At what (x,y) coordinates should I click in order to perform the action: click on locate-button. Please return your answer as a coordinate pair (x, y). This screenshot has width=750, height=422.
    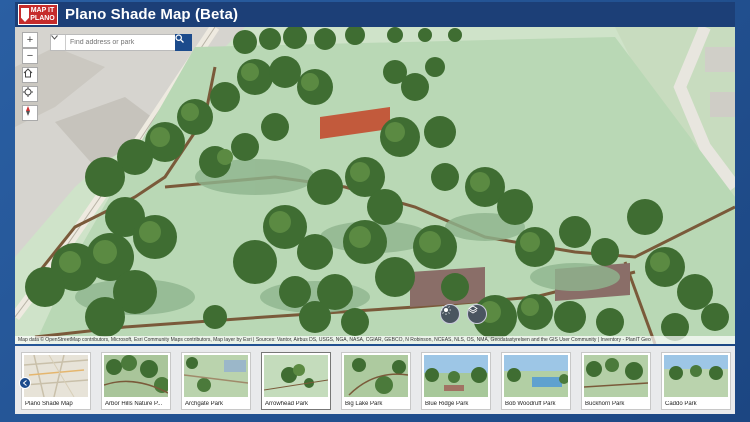
    Looking at the image, I should click on (30, 94).